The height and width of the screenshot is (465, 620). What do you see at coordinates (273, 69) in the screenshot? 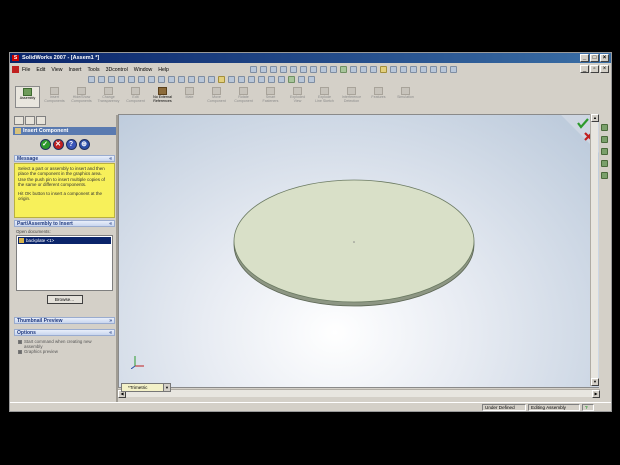
I see `zoom-area-icon` at bounding box center [273, 69].